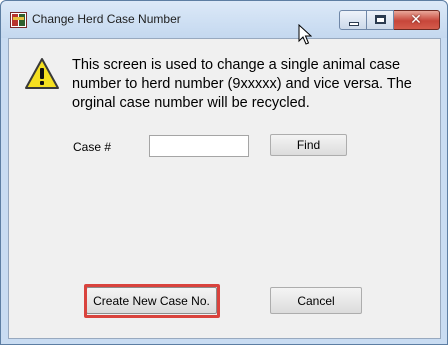 Image resolution: width=448 pixels, height=345 pixels. What do you see at coordinates (353, 20) in the screenshot?
I see `minimize-button` at bounding box center [353, 20].